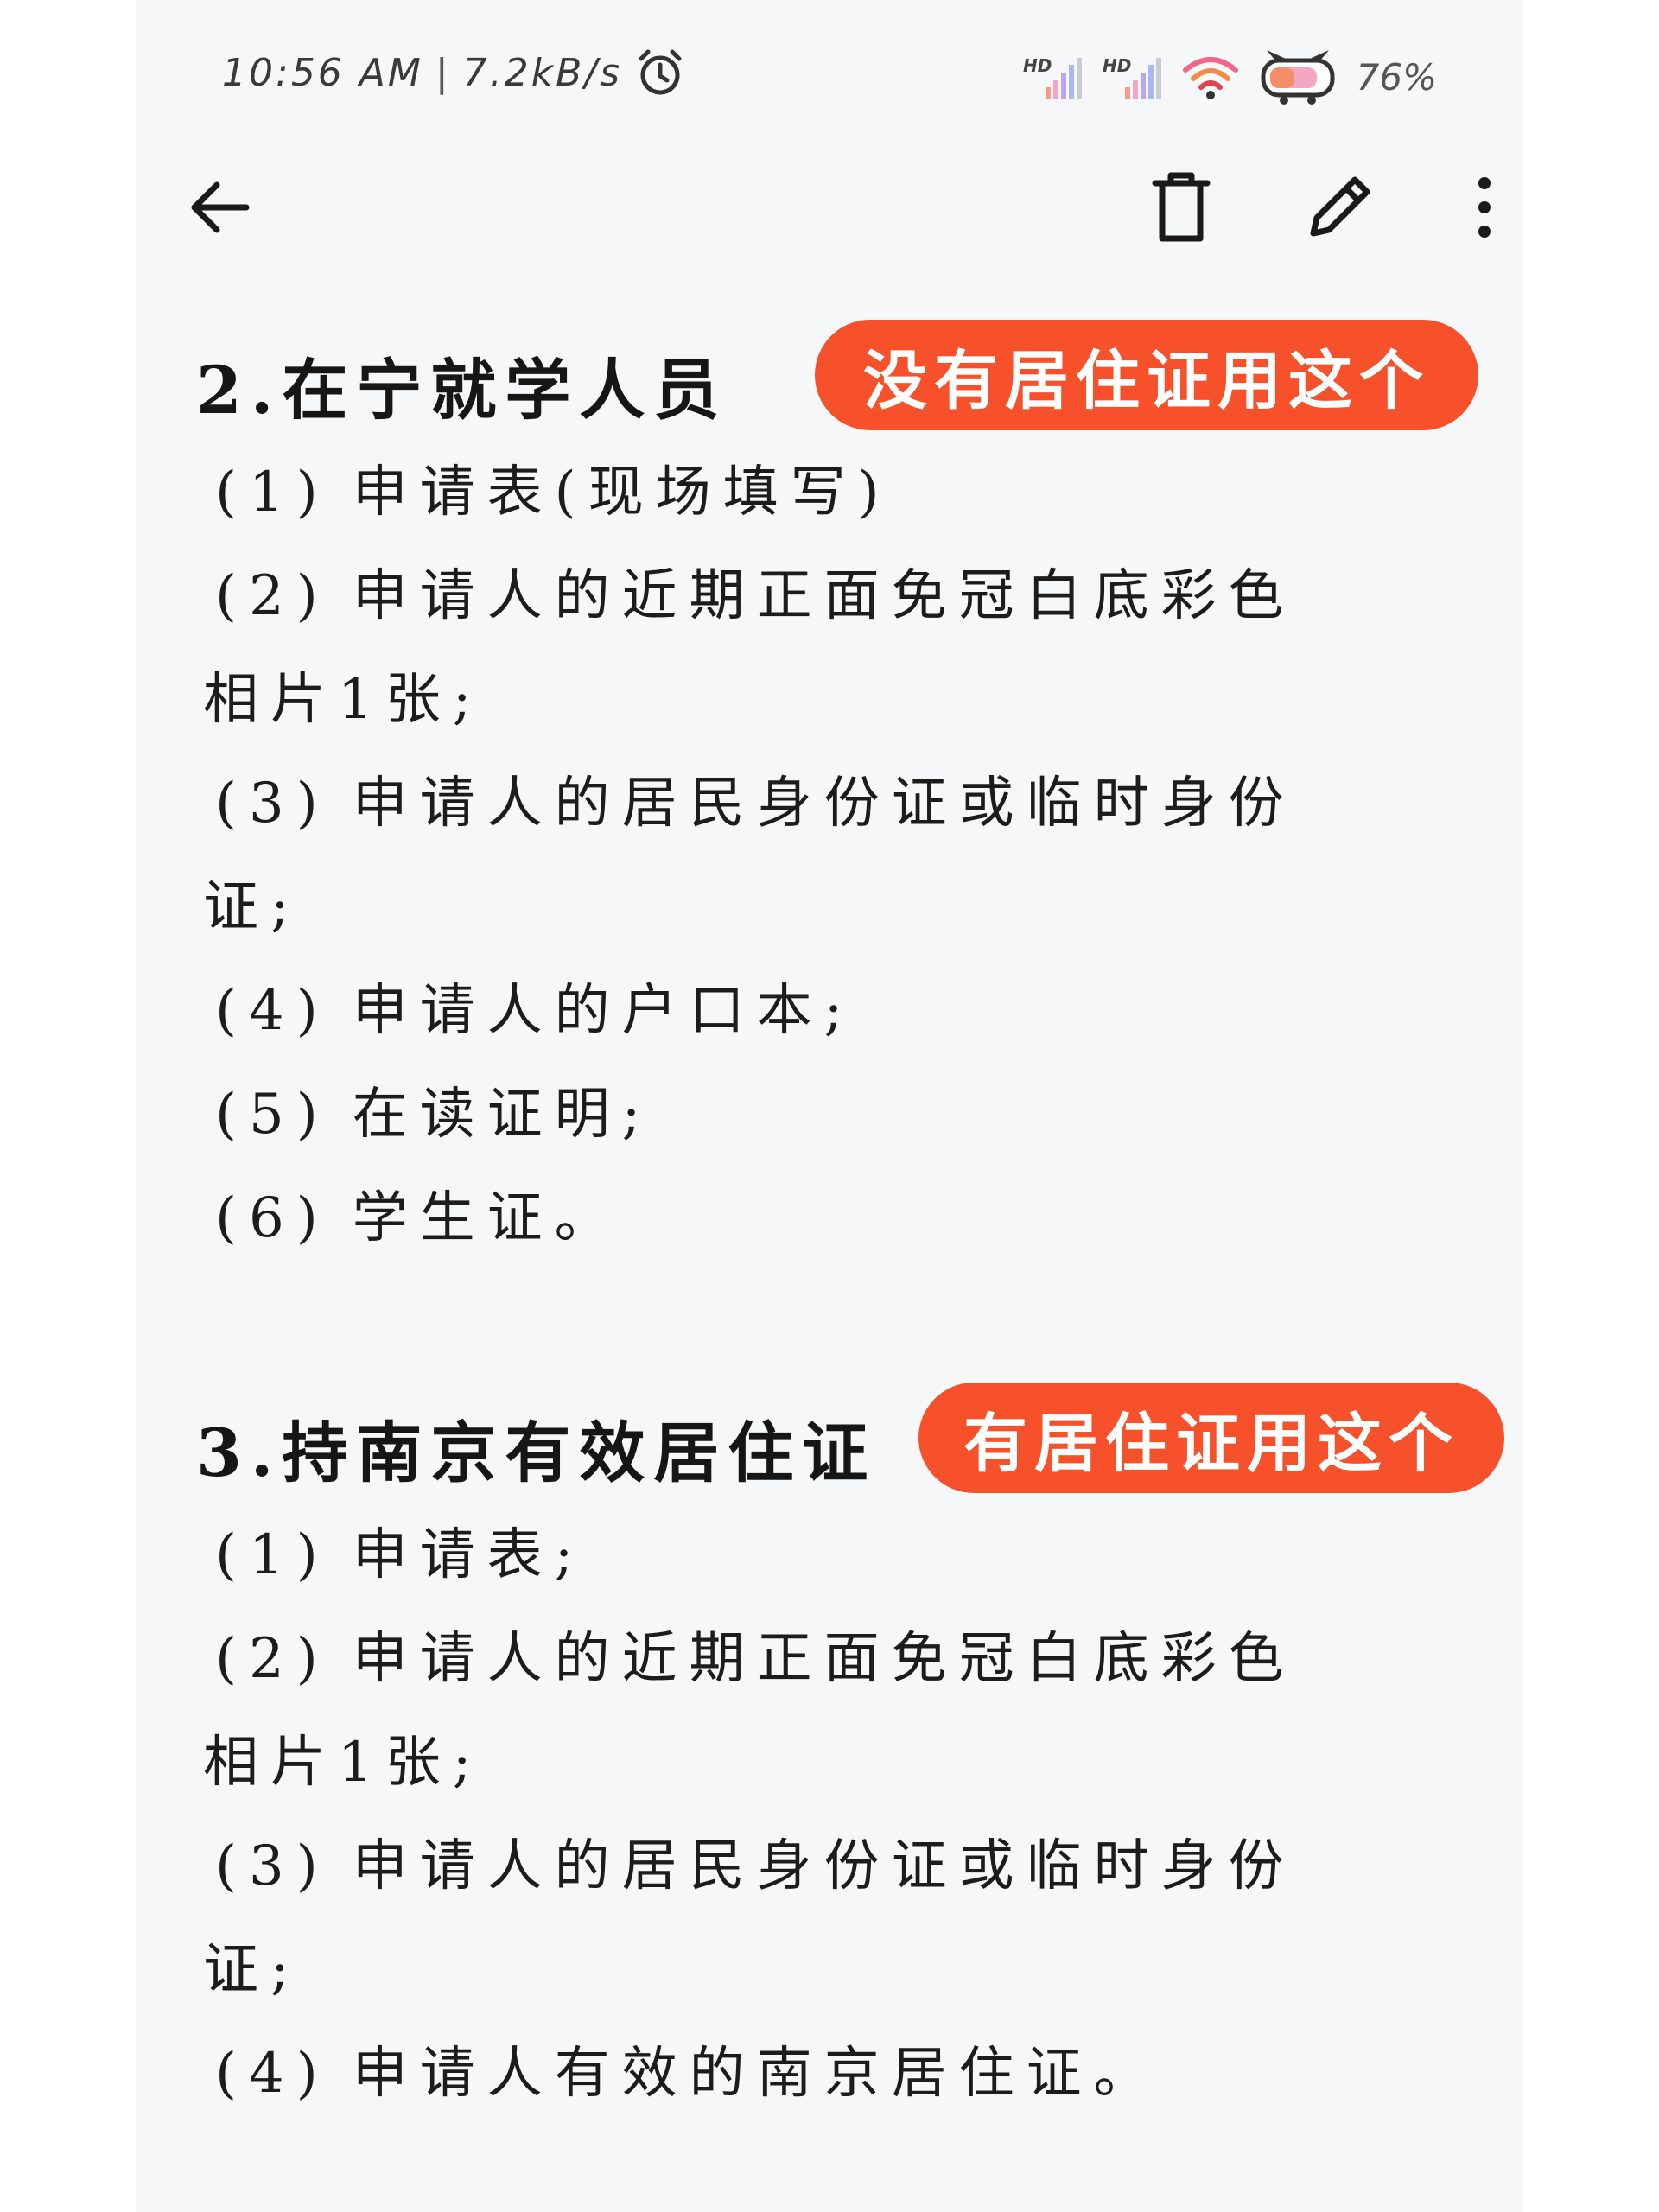 The width and height of the screenshot is (1659, 2212). I want to click on more-vertical-icon, so click(1484, 207).